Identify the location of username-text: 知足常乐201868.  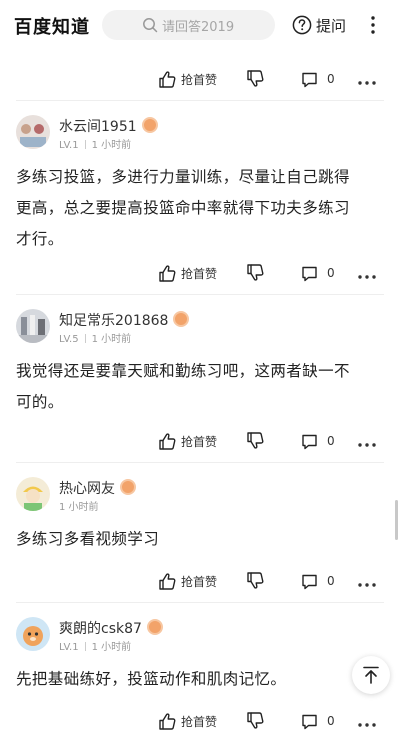
(114, 321).